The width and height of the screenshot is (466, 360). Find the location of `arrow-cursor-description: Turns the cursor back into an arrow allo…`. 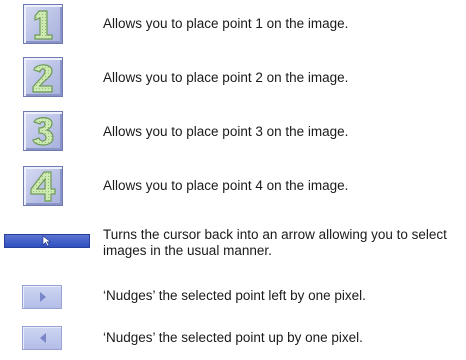

arrow-cursor-description: Turns the cursor back into an arrow allo… is located at coordinates (275, 242).